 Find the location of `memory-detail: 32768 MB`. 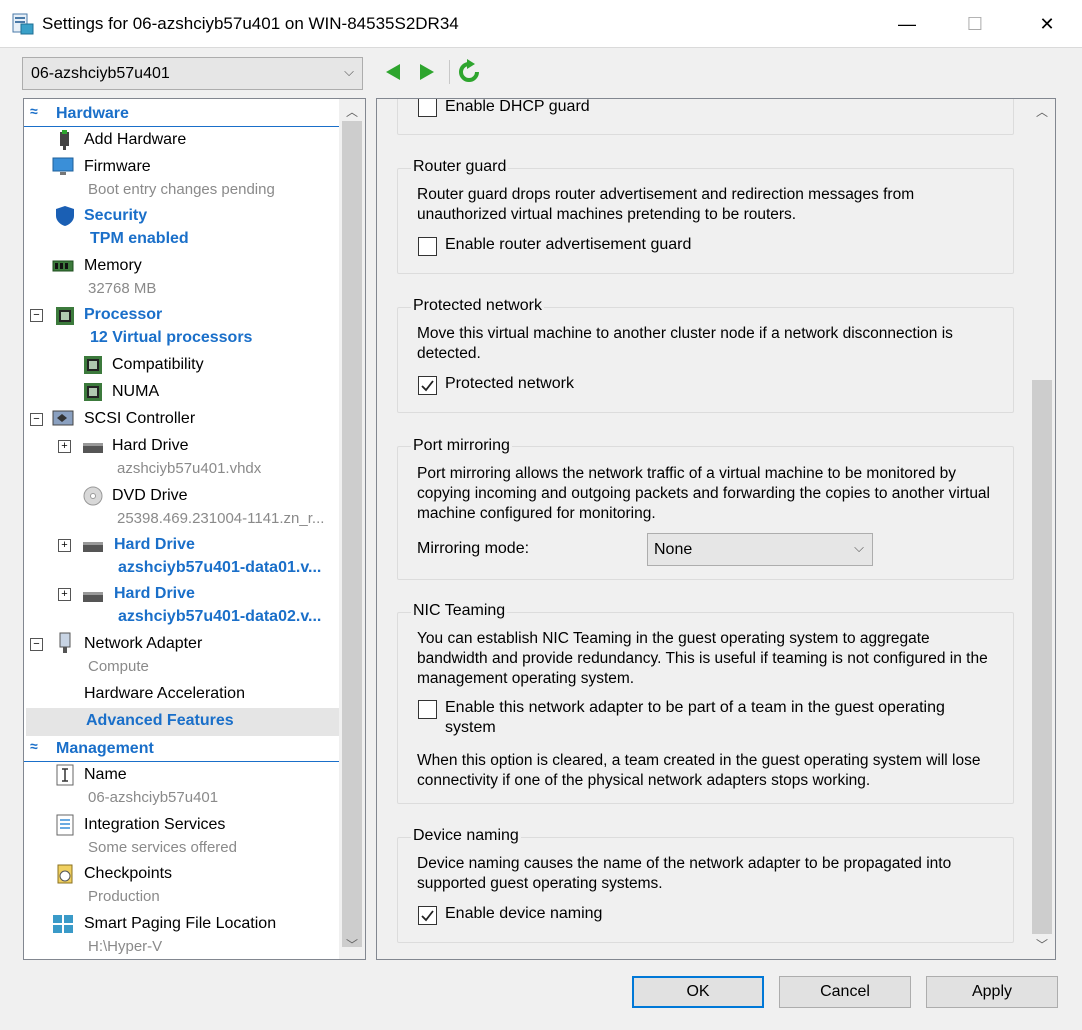

memory-detail: 32768 MB is located at coordinates (122, 288).